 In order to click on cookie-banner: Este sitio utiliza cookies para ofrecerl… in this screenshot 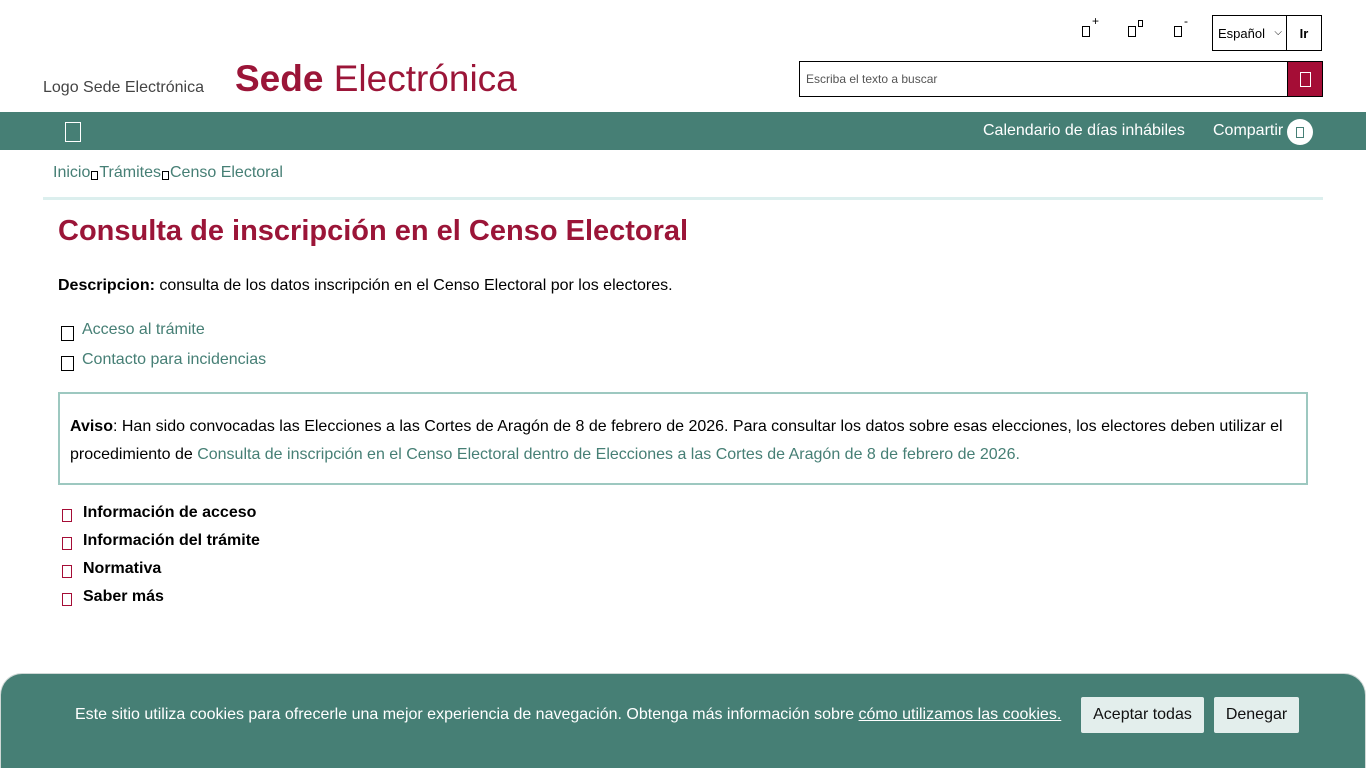, I will do `click(683, 720)`.